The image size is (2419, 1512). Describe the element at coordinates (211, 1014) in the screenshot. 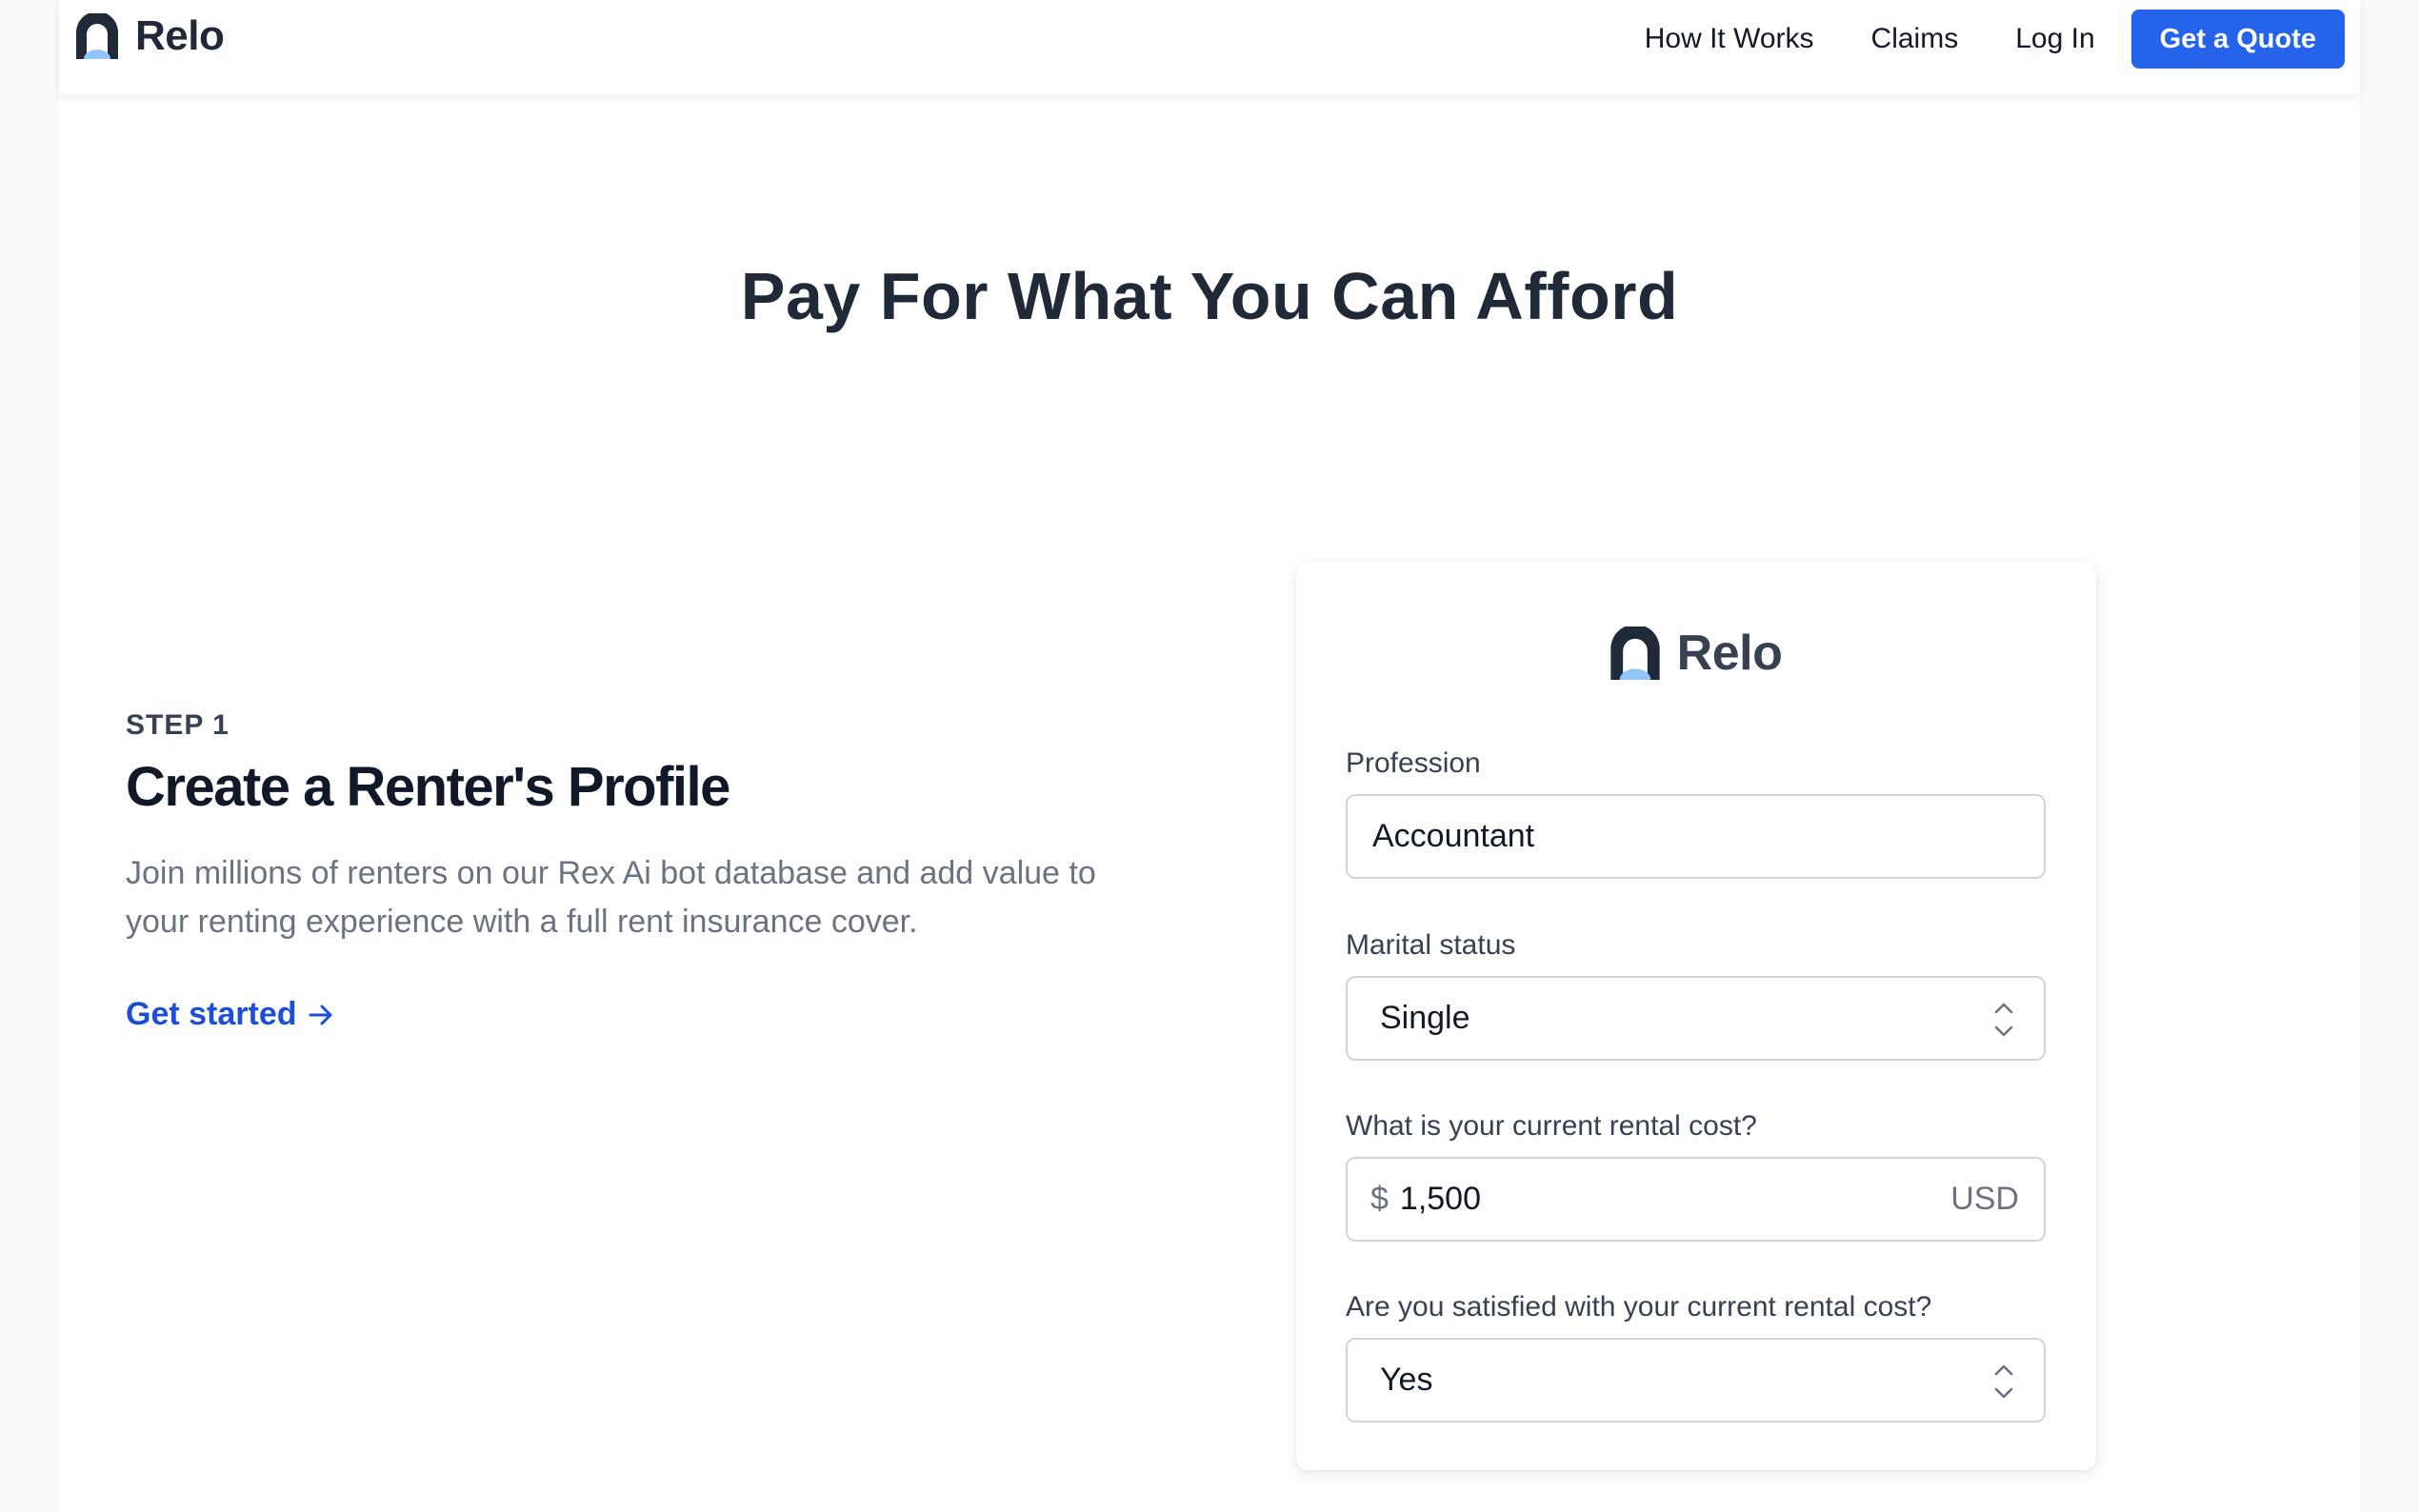

I see `get-started-label: Get started` at that location.